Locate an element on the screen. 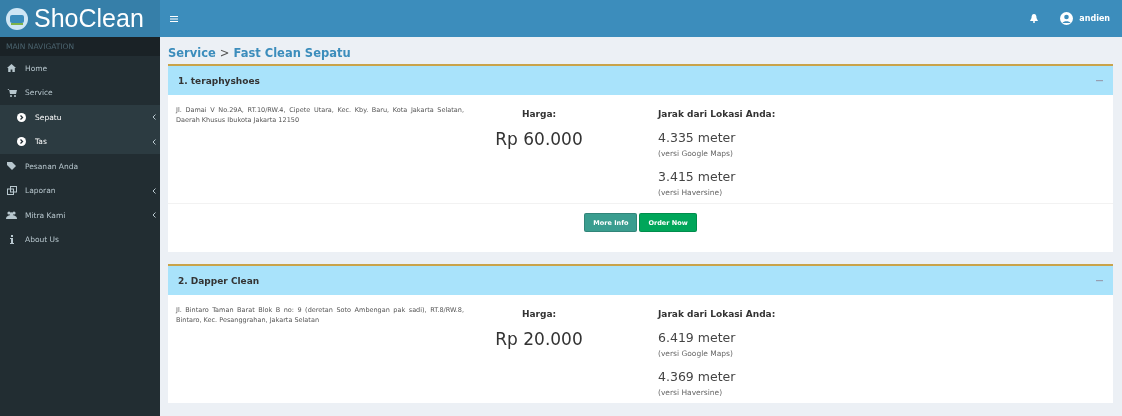 The width and height of the screenshot is (1122, 416). user-name: andien is located at coordinates (1094, 18).